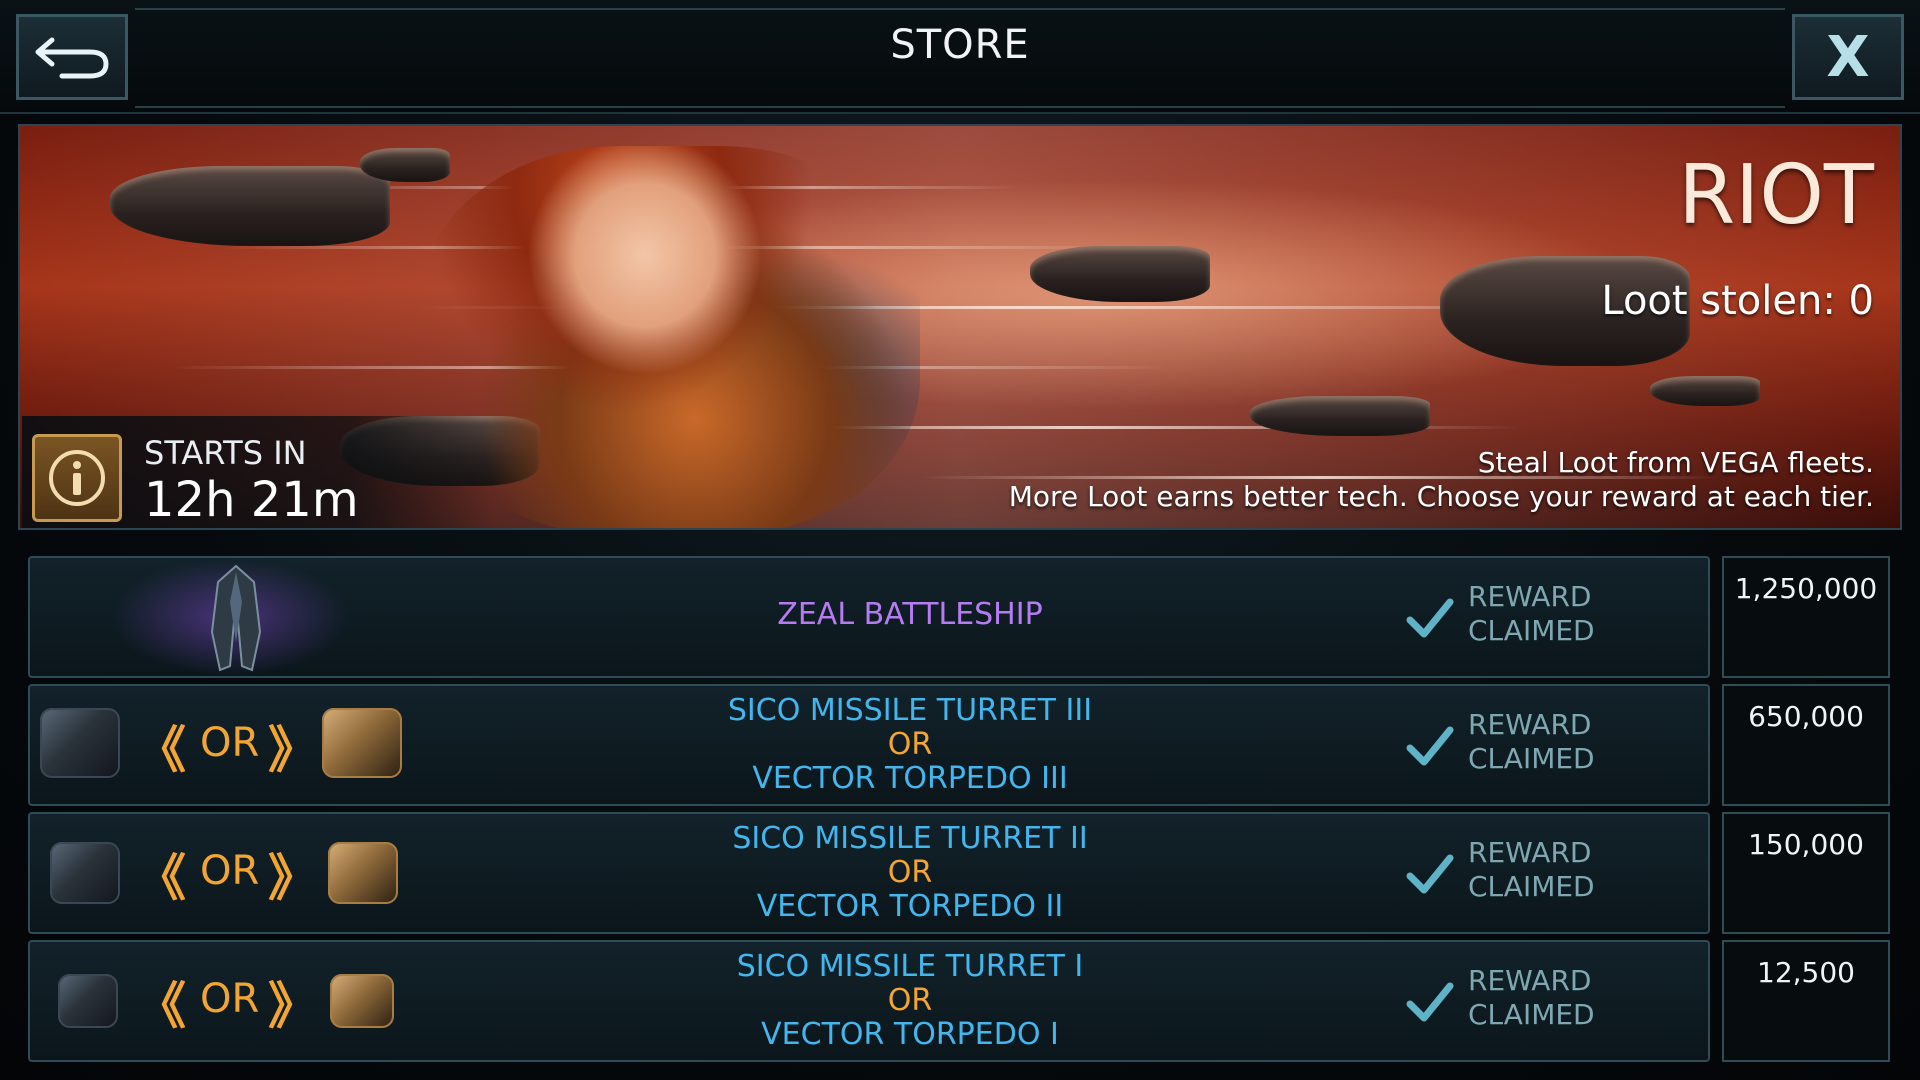  I want to click on reward-option-a: SICO MISSILE TURRET III, so click(910, 710).